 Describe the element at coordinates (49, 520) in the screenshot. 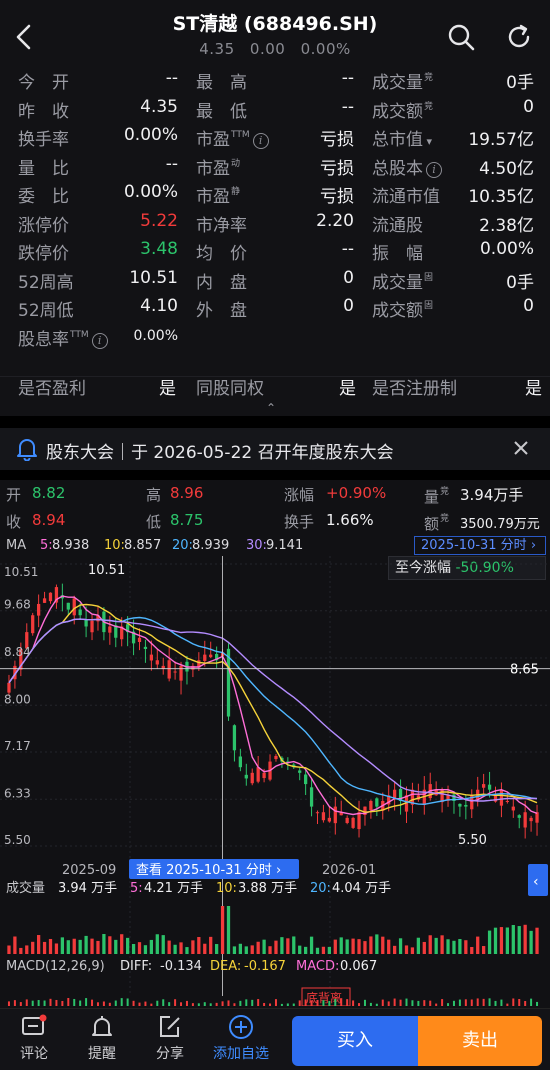

I see `close-value: 8.94` at that location.